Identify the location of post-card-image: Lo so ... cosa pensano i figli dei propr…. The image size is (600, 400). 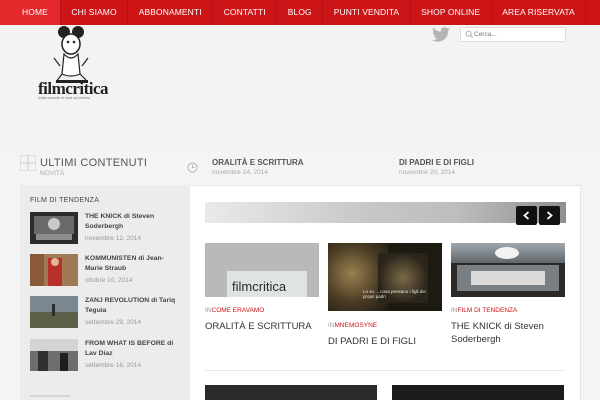
(385, 277).